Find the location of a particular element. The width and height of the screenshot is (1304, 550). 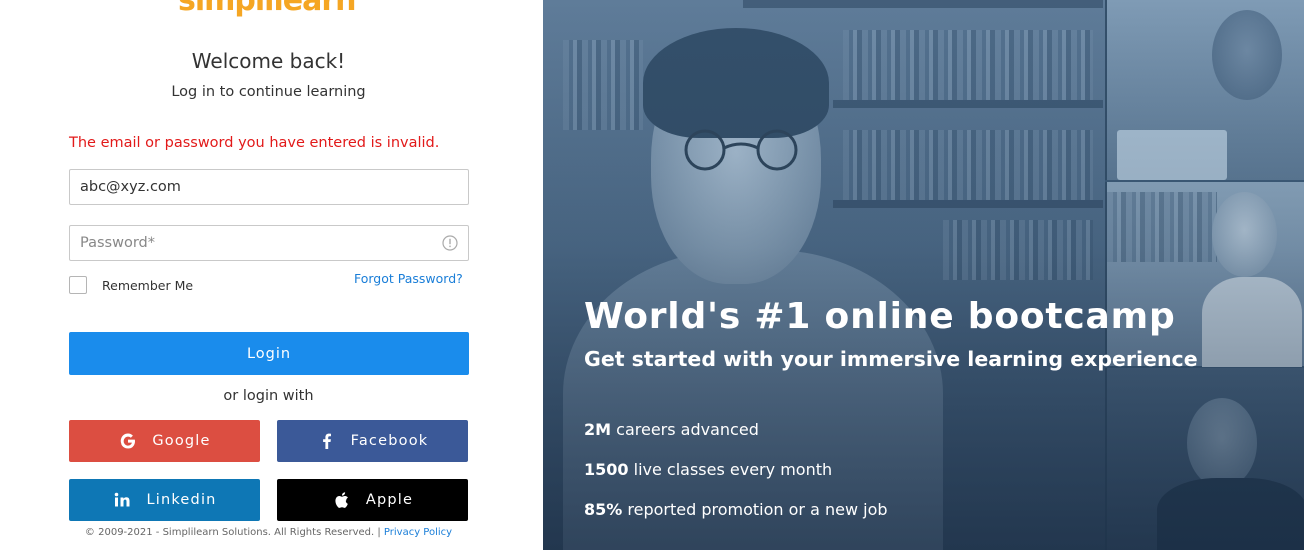

google-icon is located at coordinates (128, 441).